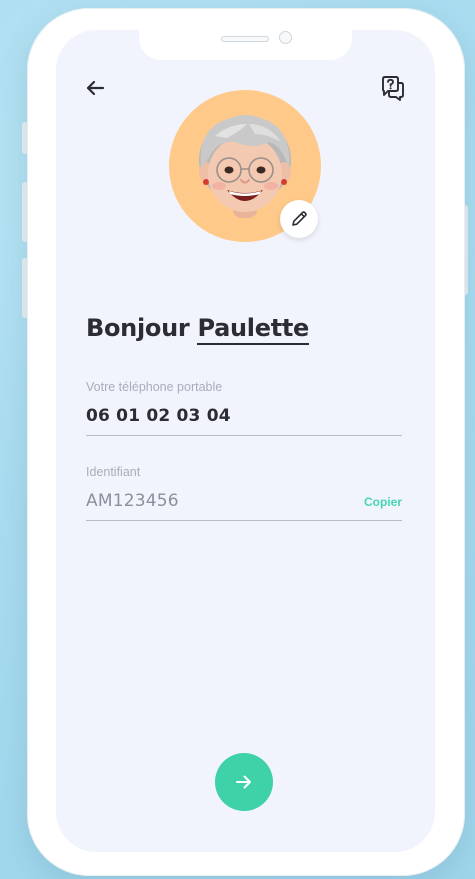 The height and width of the screenshot is (879, 475). I want to click on edit-avatar-button, so click(299, 219).